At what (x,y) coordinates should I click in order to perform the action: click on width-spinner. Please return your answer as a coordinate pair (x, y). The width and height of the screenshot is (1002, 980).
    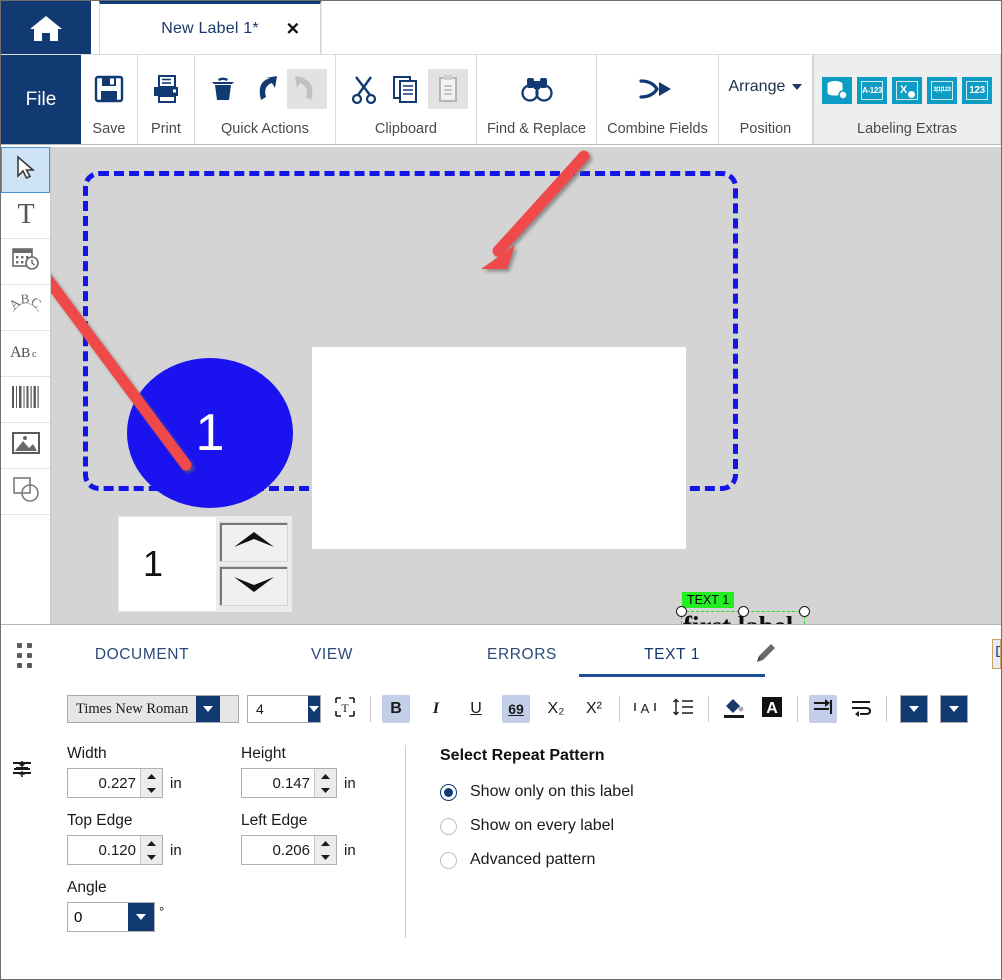
    Looking at the image, I should click on (115, 783).